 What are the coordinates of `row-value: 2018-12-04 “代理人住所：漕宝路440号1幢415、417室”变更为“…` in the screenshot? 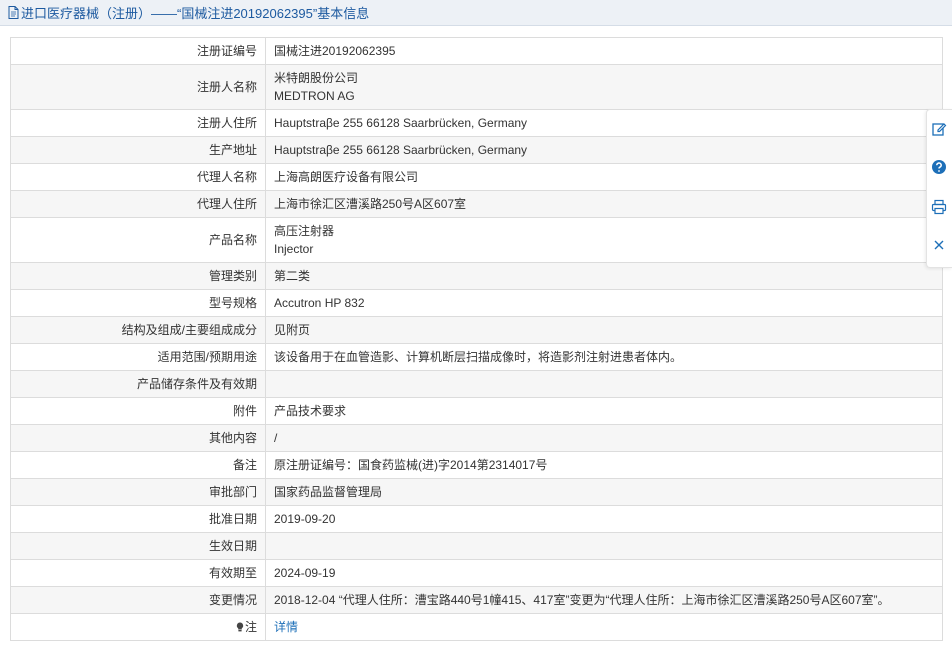 It's located at (604, 600).